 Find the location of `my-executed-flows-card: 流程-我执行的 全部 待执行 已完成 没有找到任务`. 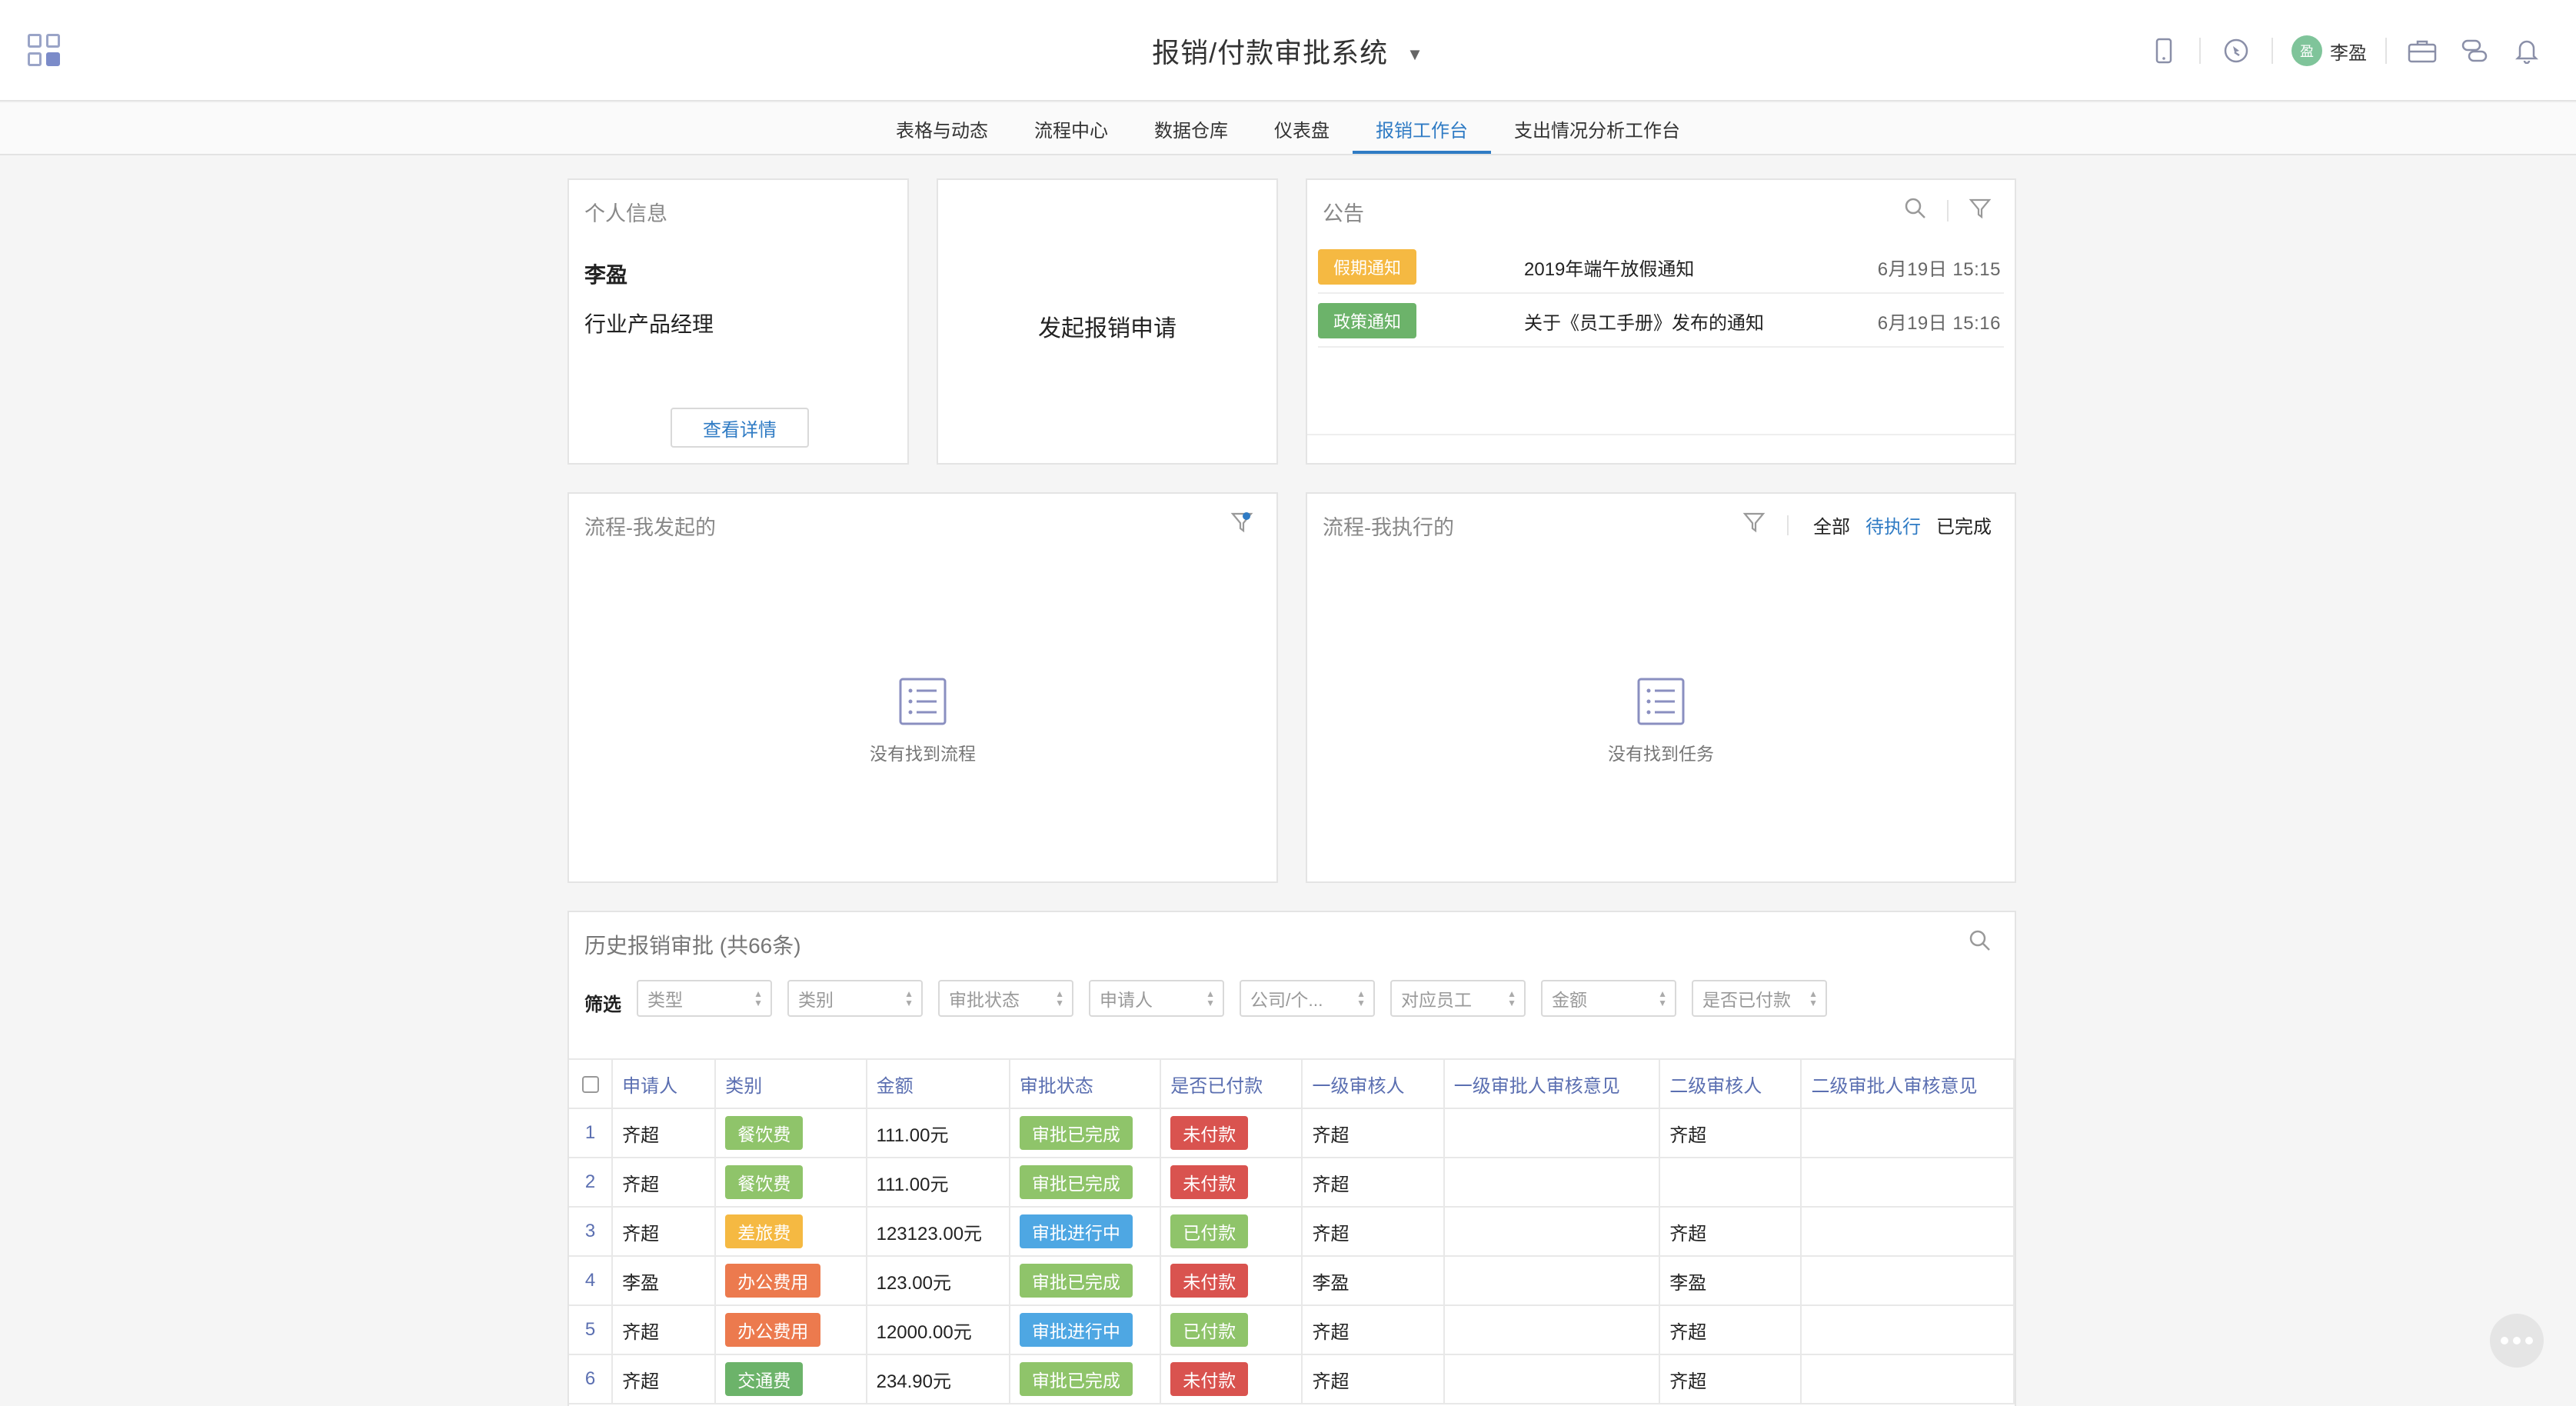

my-executed-flows-card: 流程-我执行的 全部 待执行 已完成 没有找到任务 is located at coordinates (1661, 687).